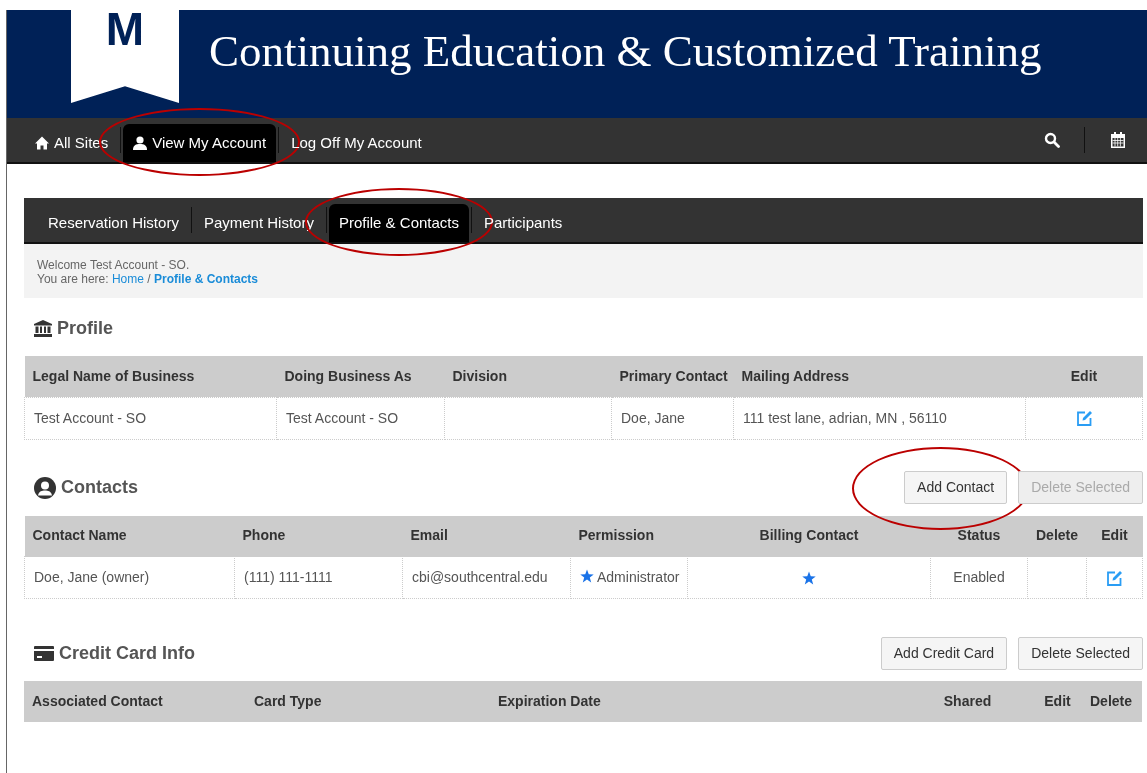  Describe the element at coordinates (125, 31) in the screenshot. I see `logo-letter: M` at that location.